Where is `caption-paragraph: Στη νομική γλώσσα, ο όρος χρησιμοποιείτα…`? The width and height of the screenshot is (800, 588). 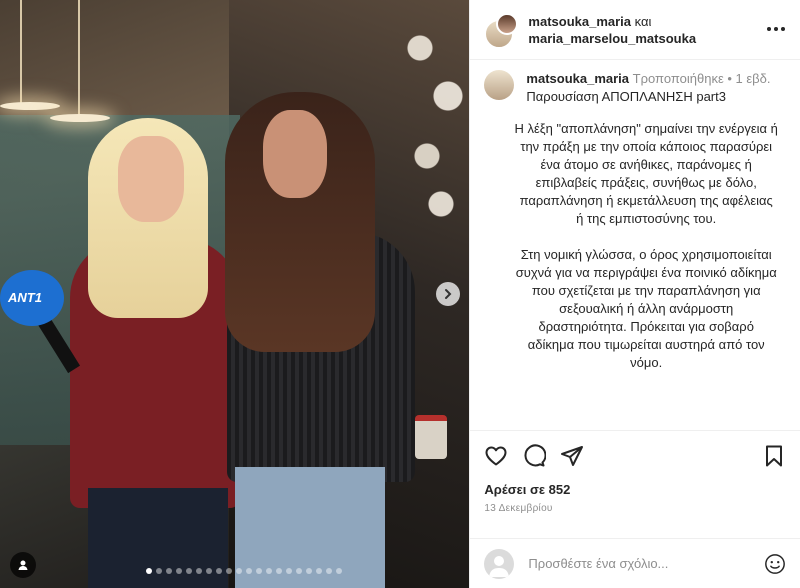
caption-paragraph: Στη νομική γλώσσα, ο όρος χρησιμοποιείτα… is located at coordinates (646, 308).